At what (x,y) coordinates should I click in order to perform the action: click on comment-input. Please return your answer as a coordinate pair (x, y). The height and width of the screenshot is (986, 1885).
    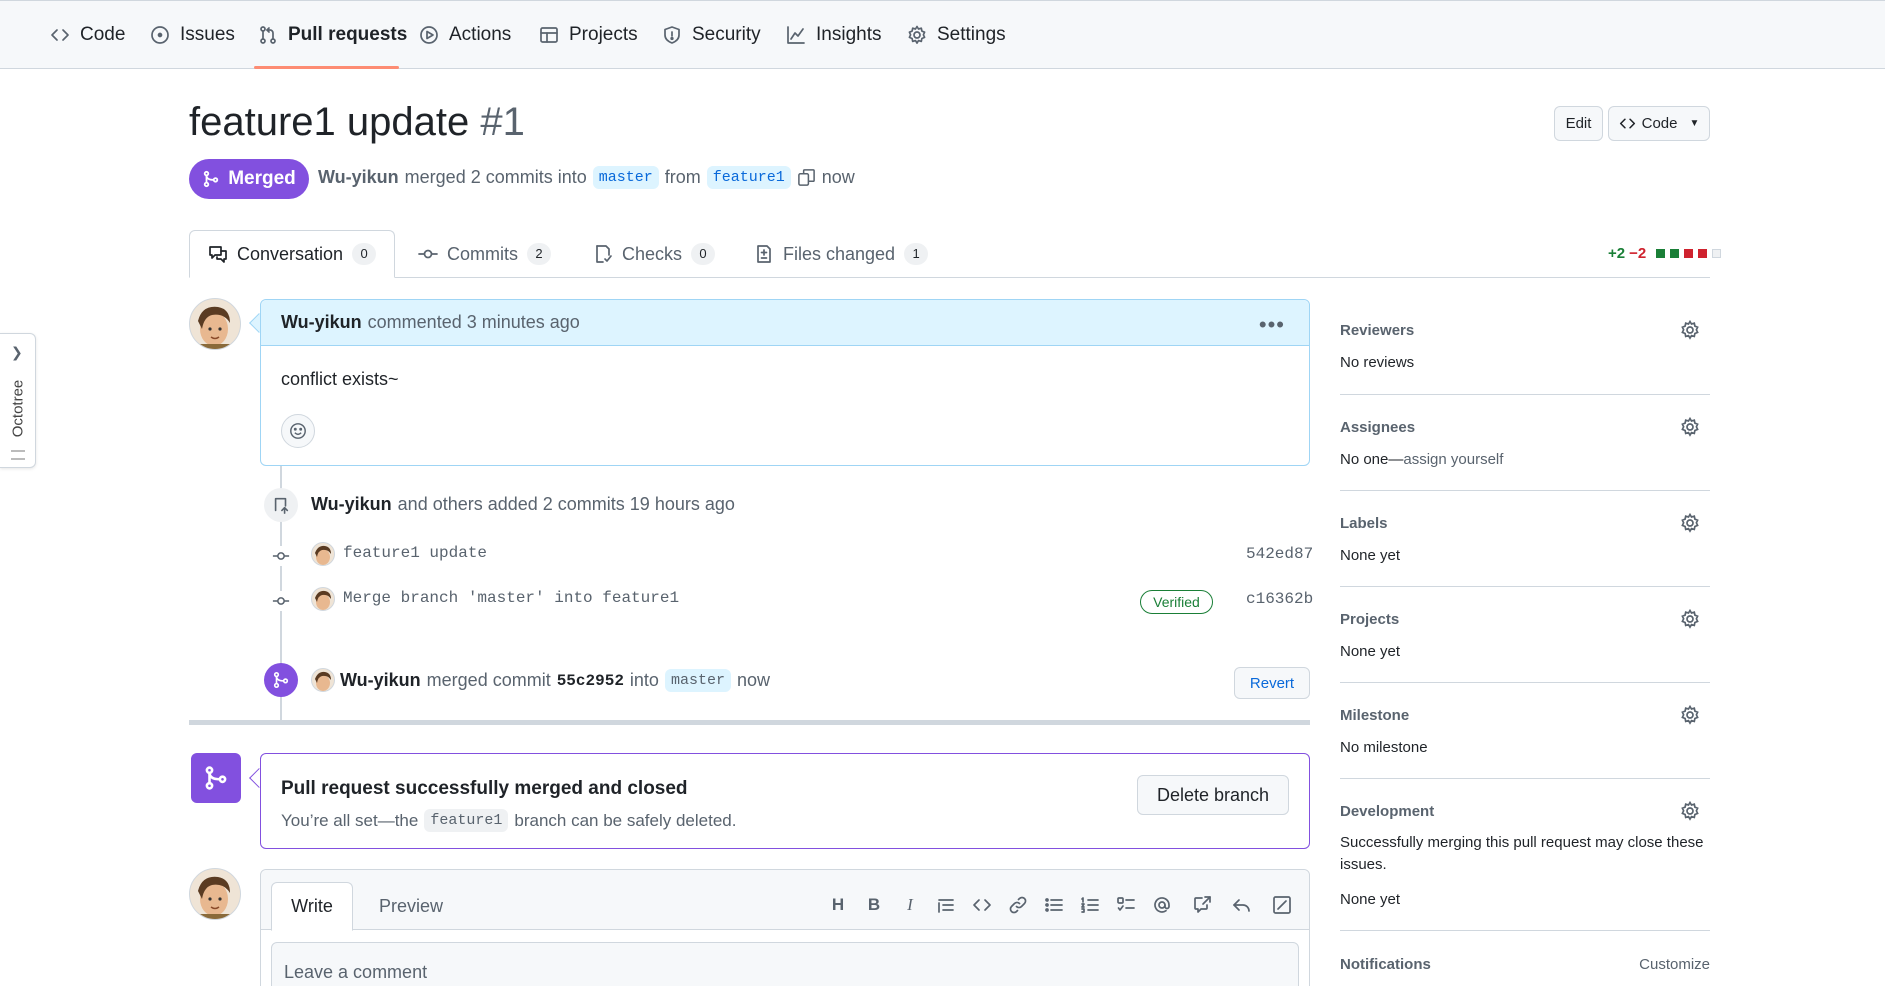
    Looking at the image, I should click on (785, 964).